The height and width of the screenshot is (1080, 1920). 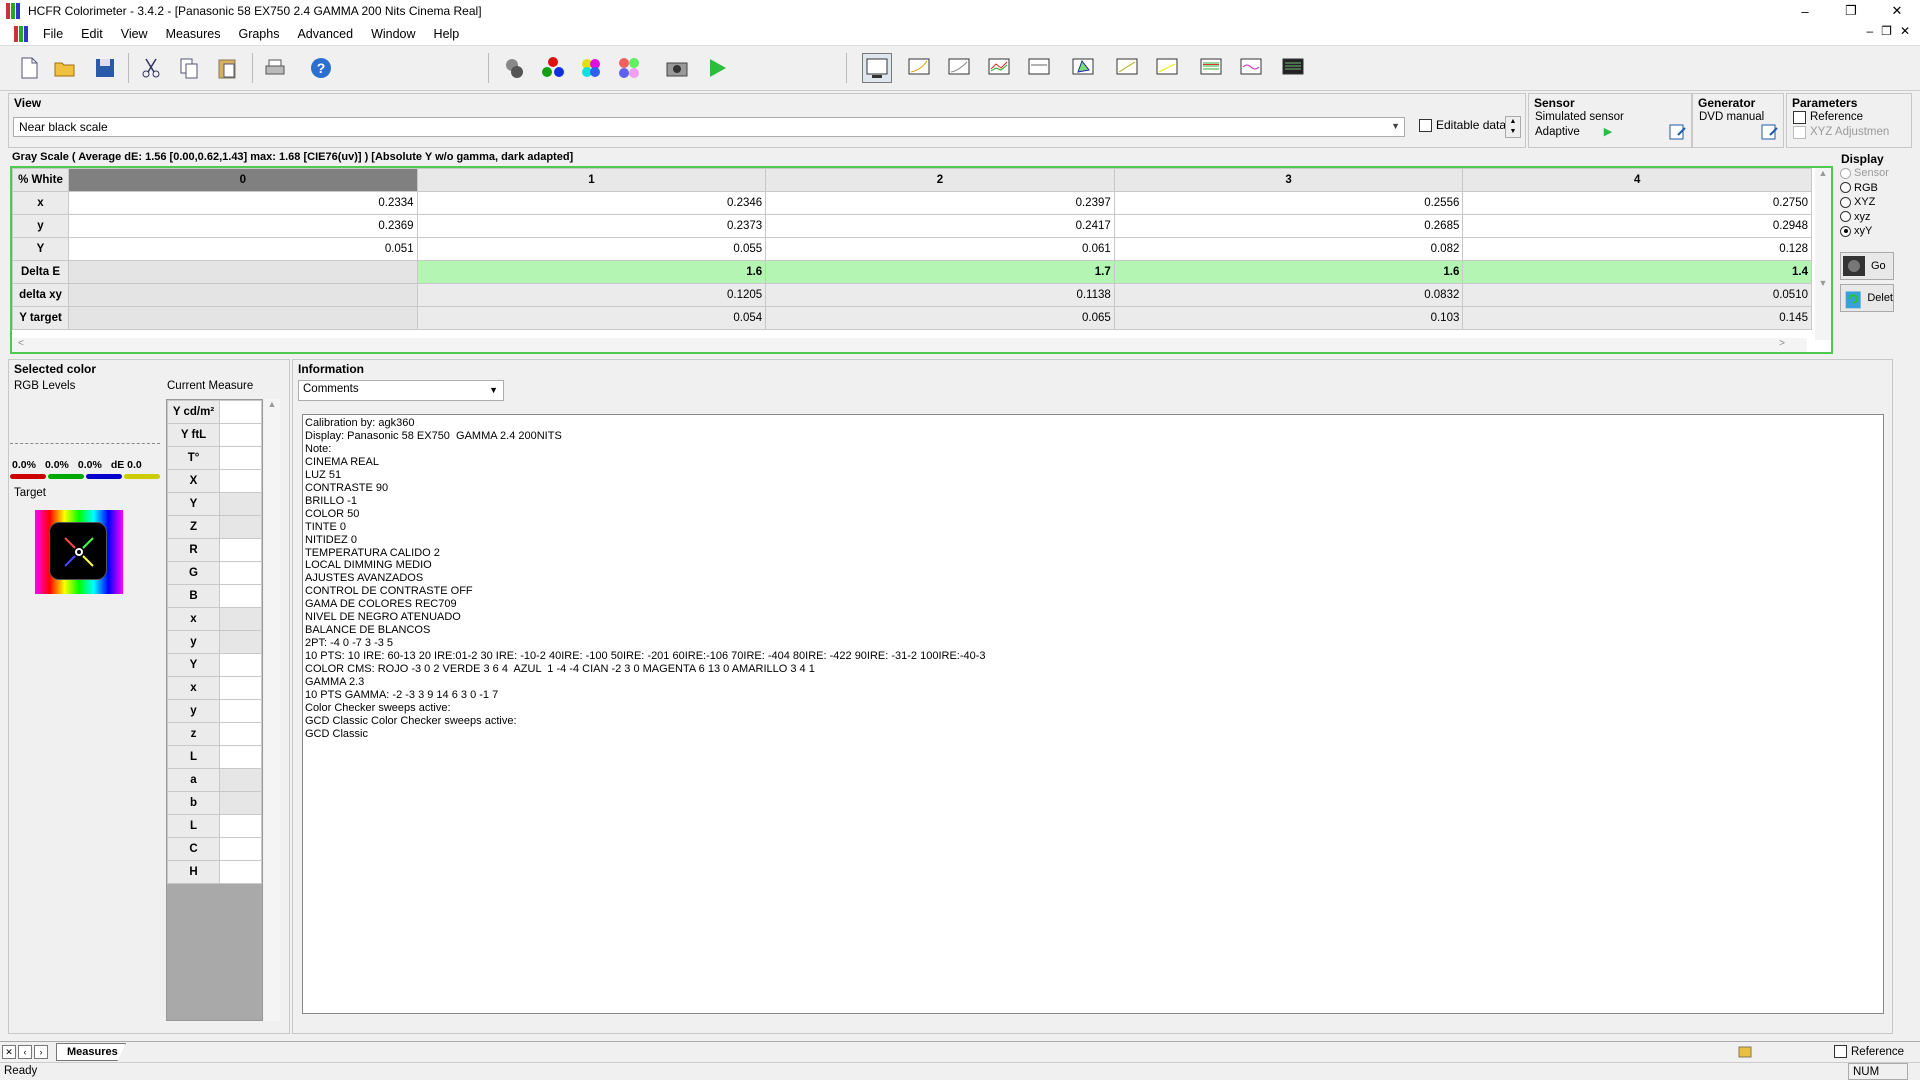 What do you see at coordinates (1288, 203) in the screenshot?
I see `grid-cell: 0.2556` at bounding box center [1288, 203].